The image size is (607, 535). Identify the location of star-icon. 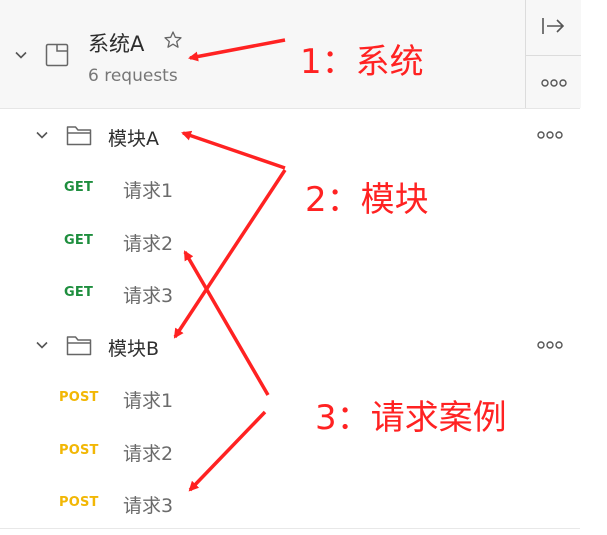
(173, 40).